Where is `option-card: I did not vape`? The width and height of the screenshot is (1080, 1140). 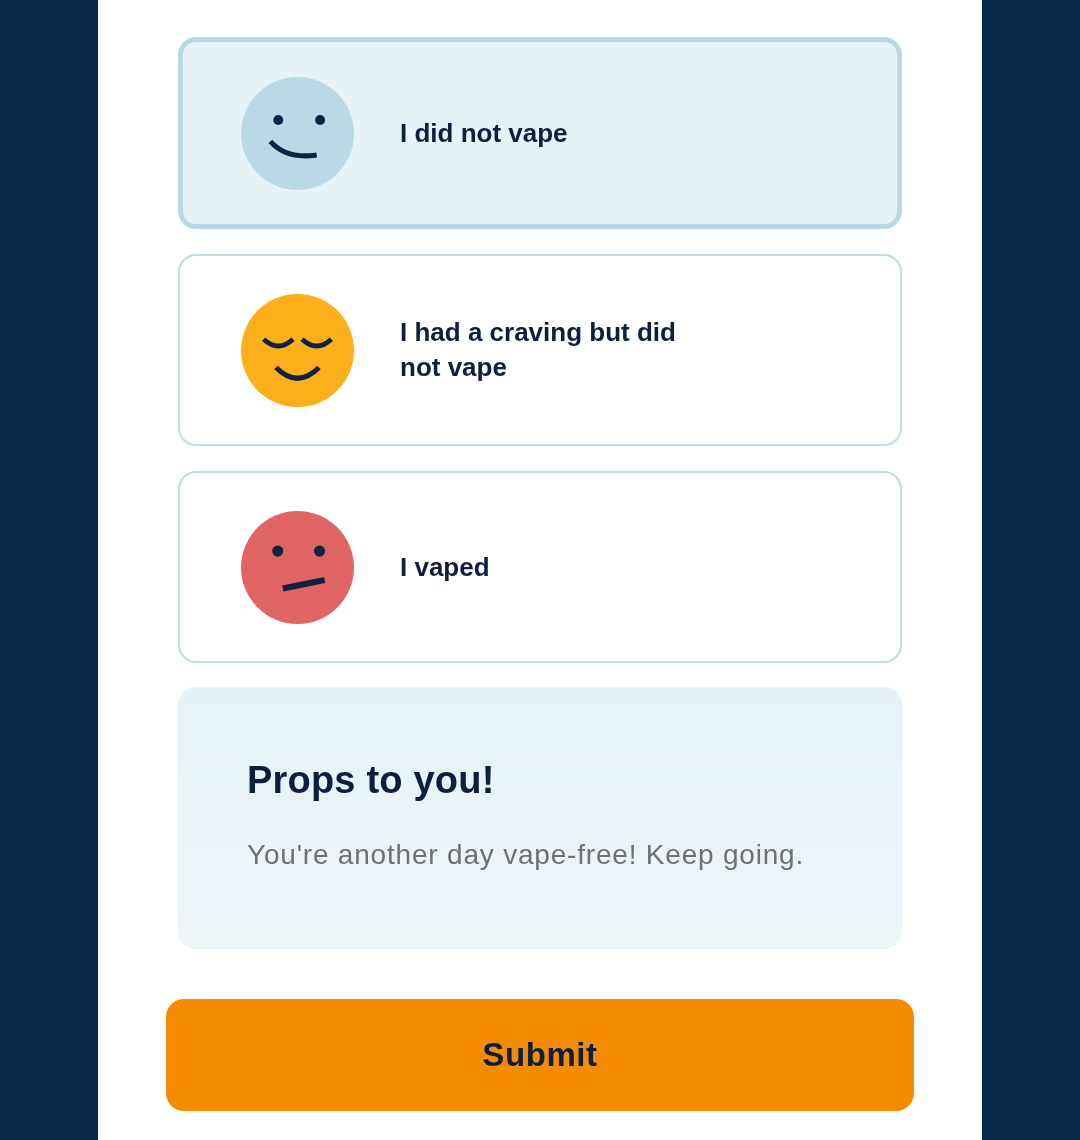
option-card: I did not vape is located at coordinates (540, 133).